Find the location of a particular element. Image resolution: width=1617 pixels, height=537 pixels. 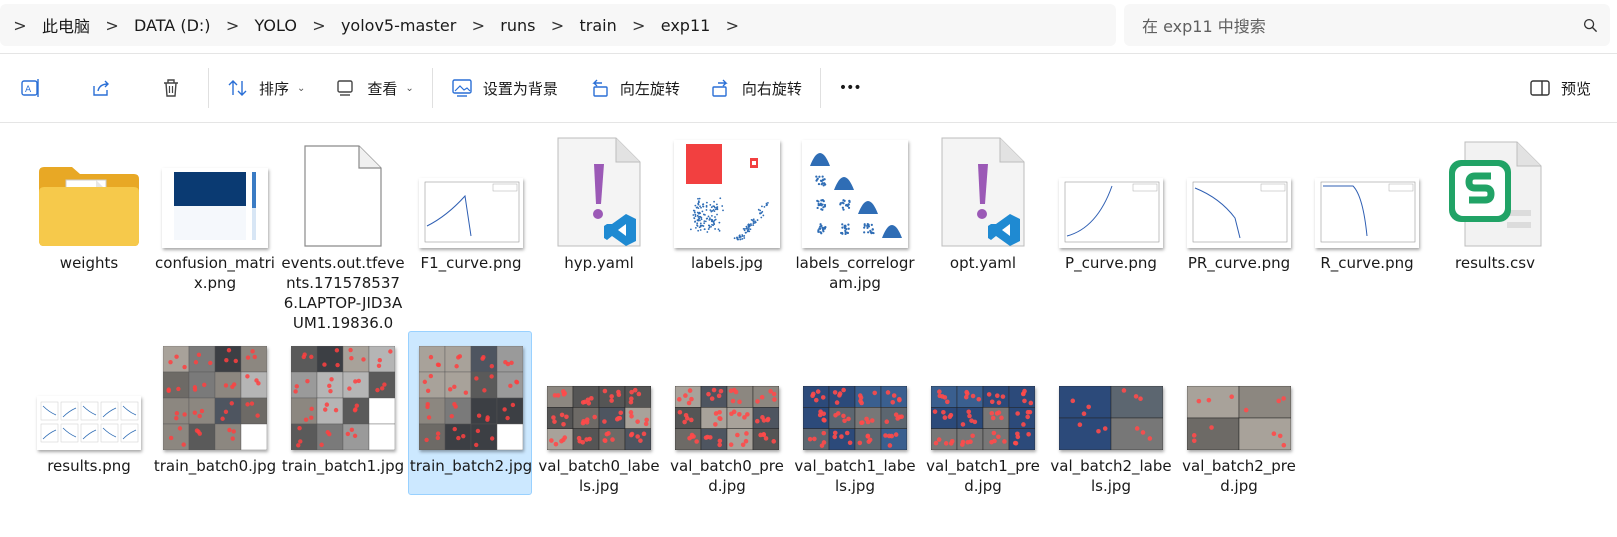

file-name: train_batch0.jpg is located at coordinates (215, 466).